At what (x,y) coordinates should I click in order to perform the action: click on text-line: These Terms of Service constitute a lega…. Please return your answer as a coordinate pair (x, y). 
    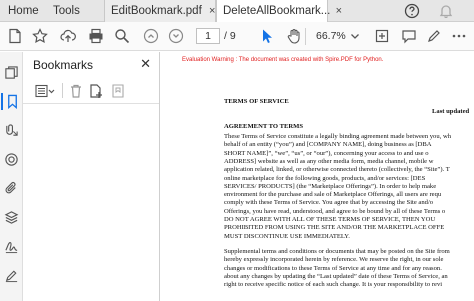
    Looking at the image, I should click on (338, 136).